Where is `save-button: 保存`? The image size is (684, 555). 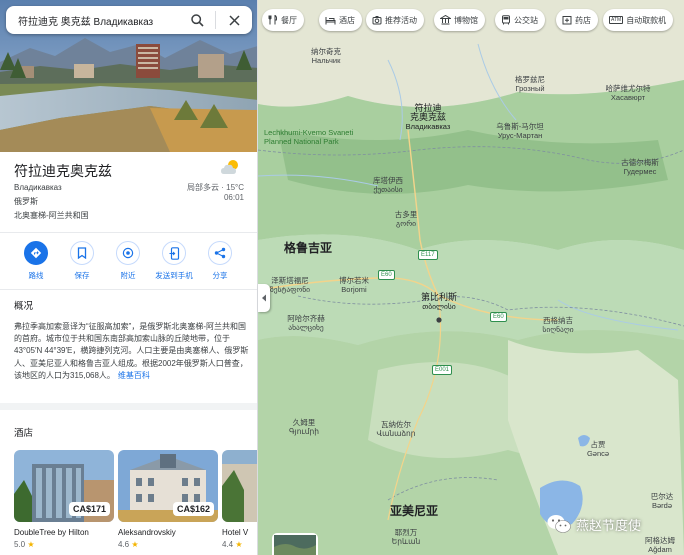
save-button: 保存 is located at coordinates (82, 261).